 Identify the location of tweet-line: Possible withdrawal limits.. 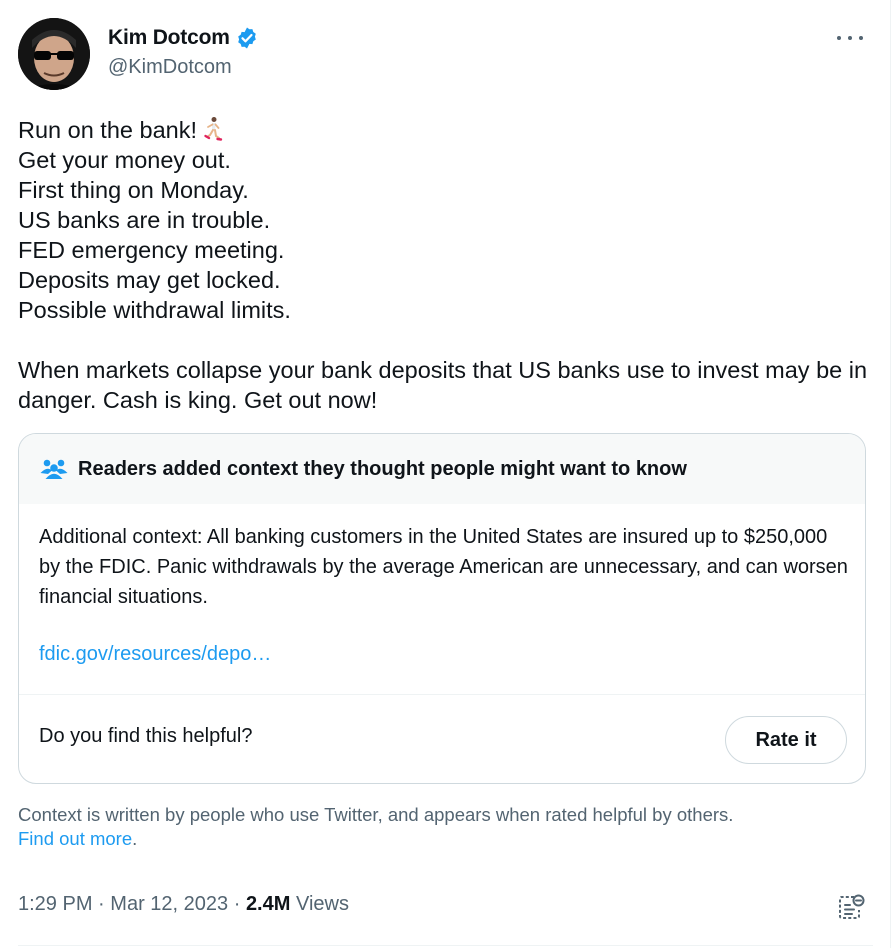
(154, 310).